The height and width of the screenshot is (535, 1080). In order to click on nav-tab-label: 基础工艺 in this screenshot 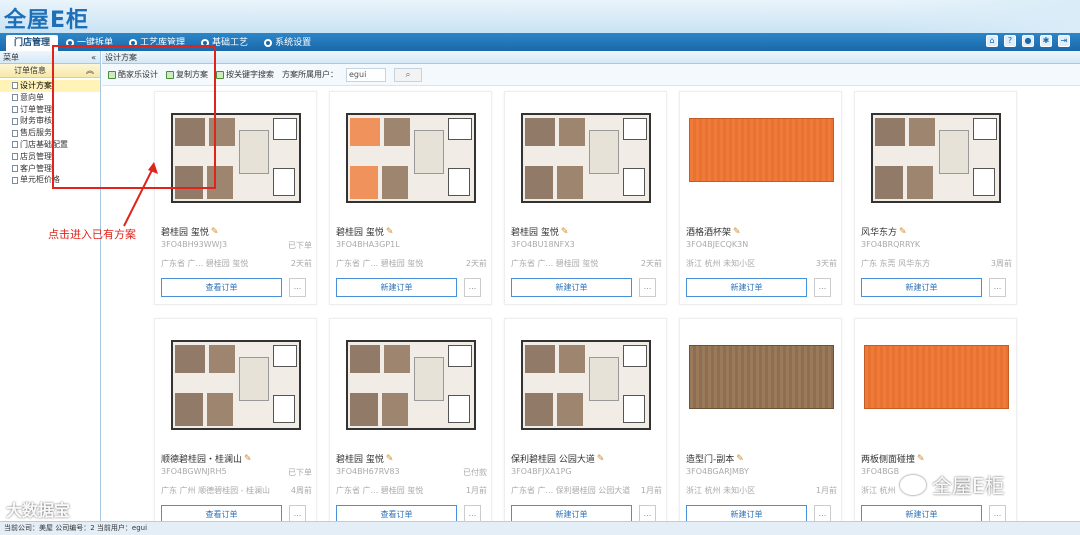, I will do `click(230, 43)`.